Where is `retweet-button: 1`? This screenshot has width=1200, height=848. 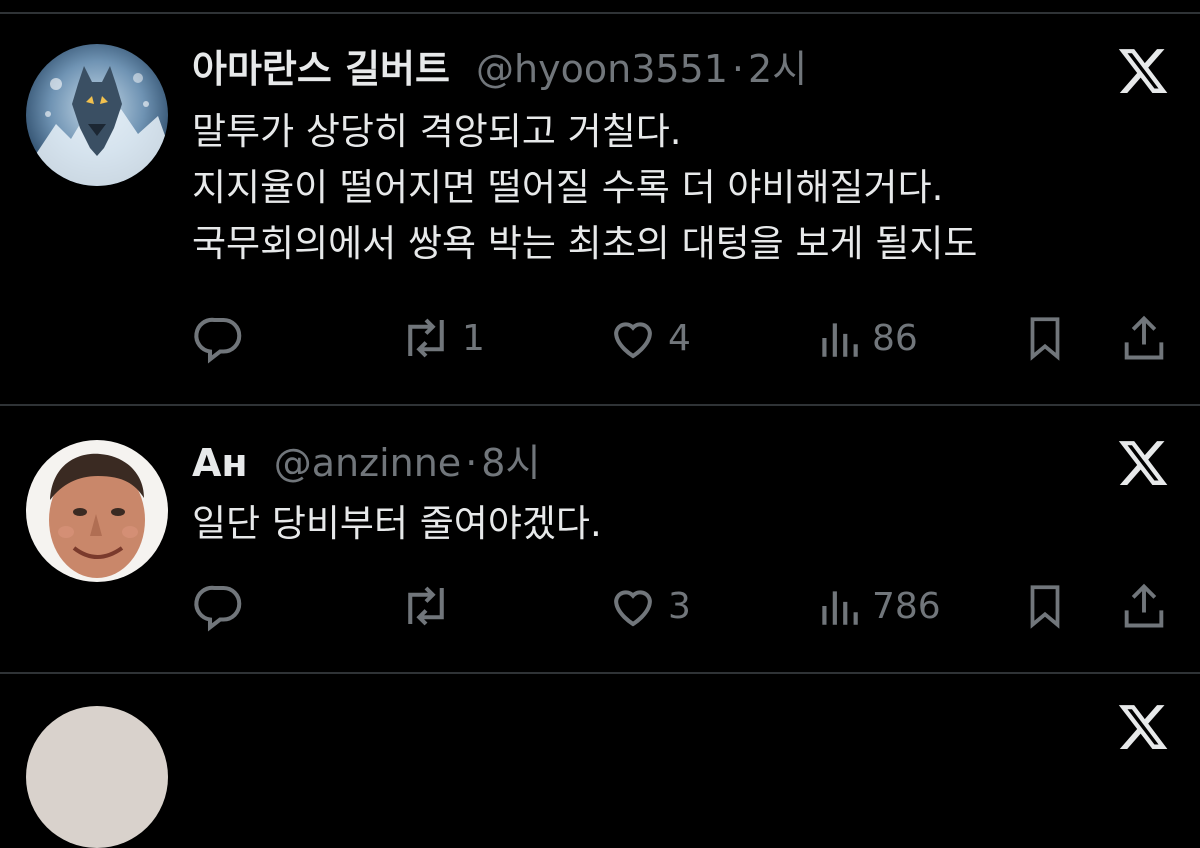
retweet-button: 1 is located at coordinates (441, 338).